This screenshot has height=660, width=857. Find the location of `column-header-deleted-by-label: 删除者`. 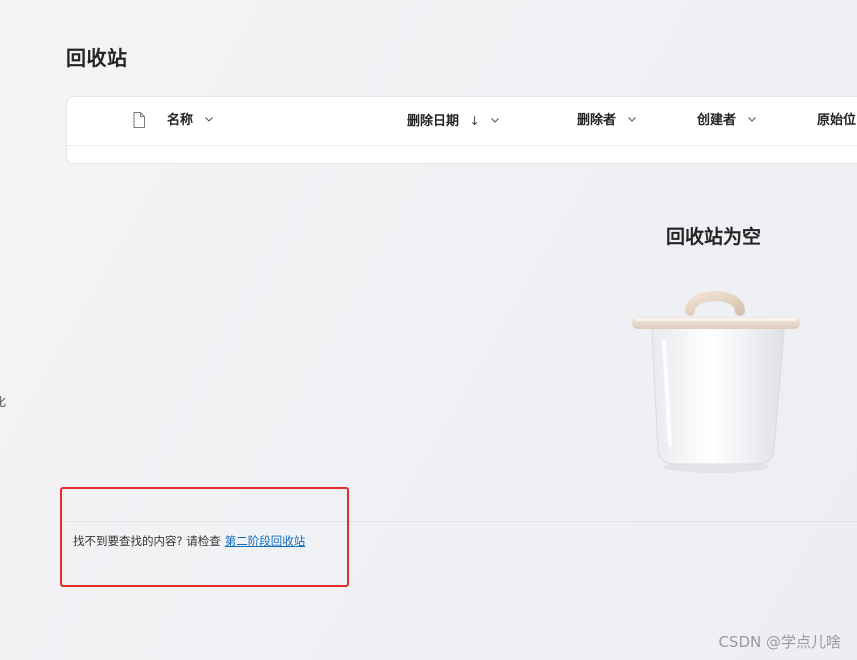

column-header-deleted-by-label: 删除者 is located at coordinates (597, 120).